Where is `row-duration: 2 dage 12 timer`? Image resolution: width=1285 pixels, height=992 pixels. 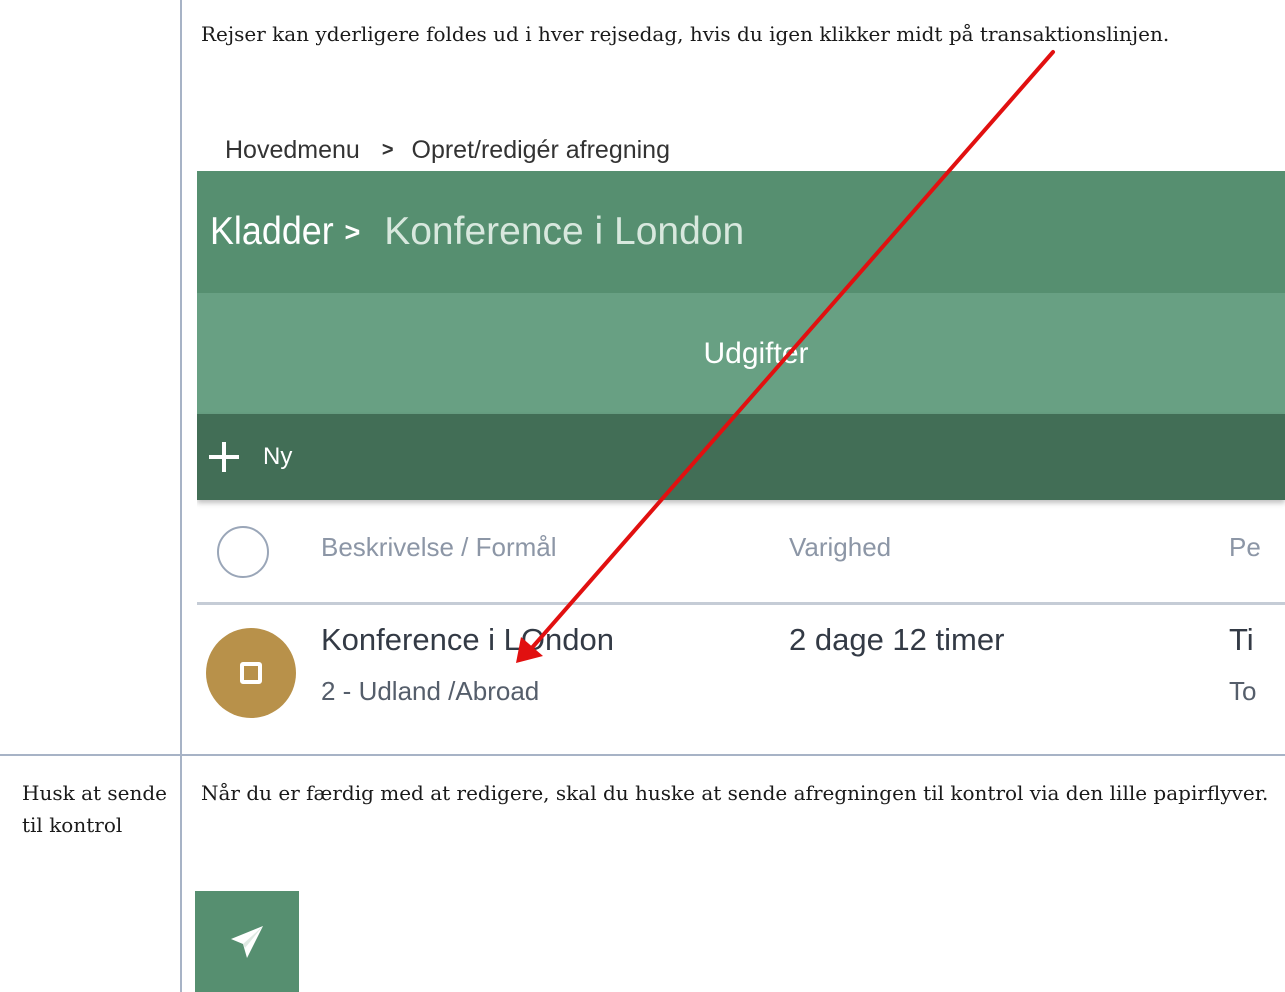
row-duration: 2 dage 12 timer is located at coordinates (897, 639).